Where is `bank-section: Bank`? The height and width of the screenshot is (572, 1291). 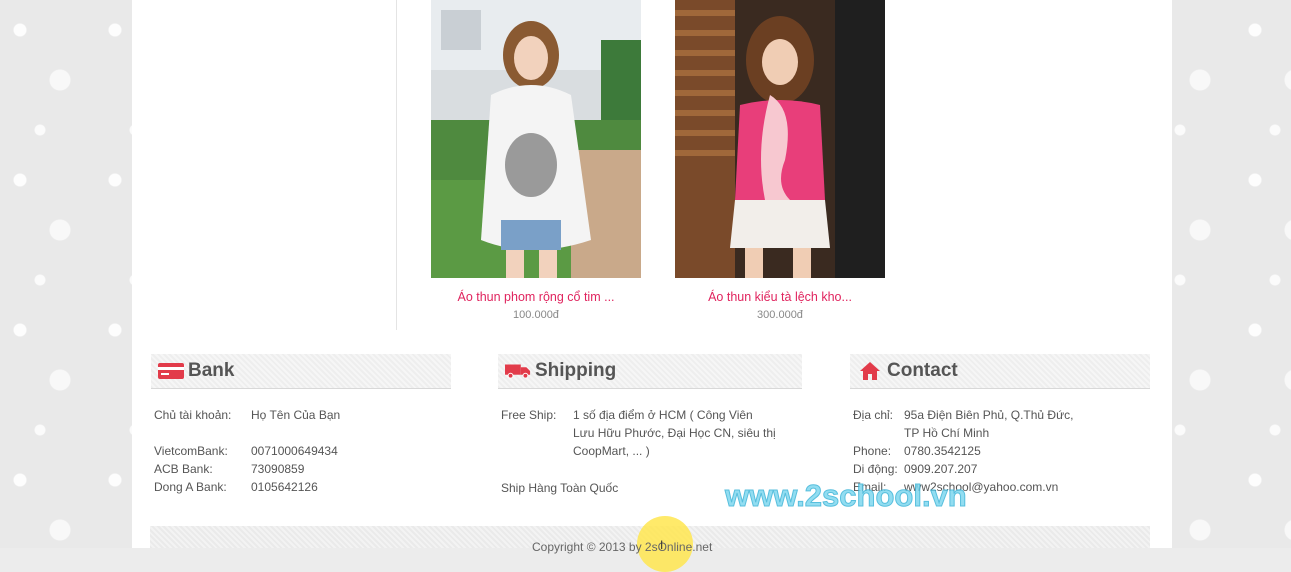
bank-section: Bank is located at coordinates (301, 371).